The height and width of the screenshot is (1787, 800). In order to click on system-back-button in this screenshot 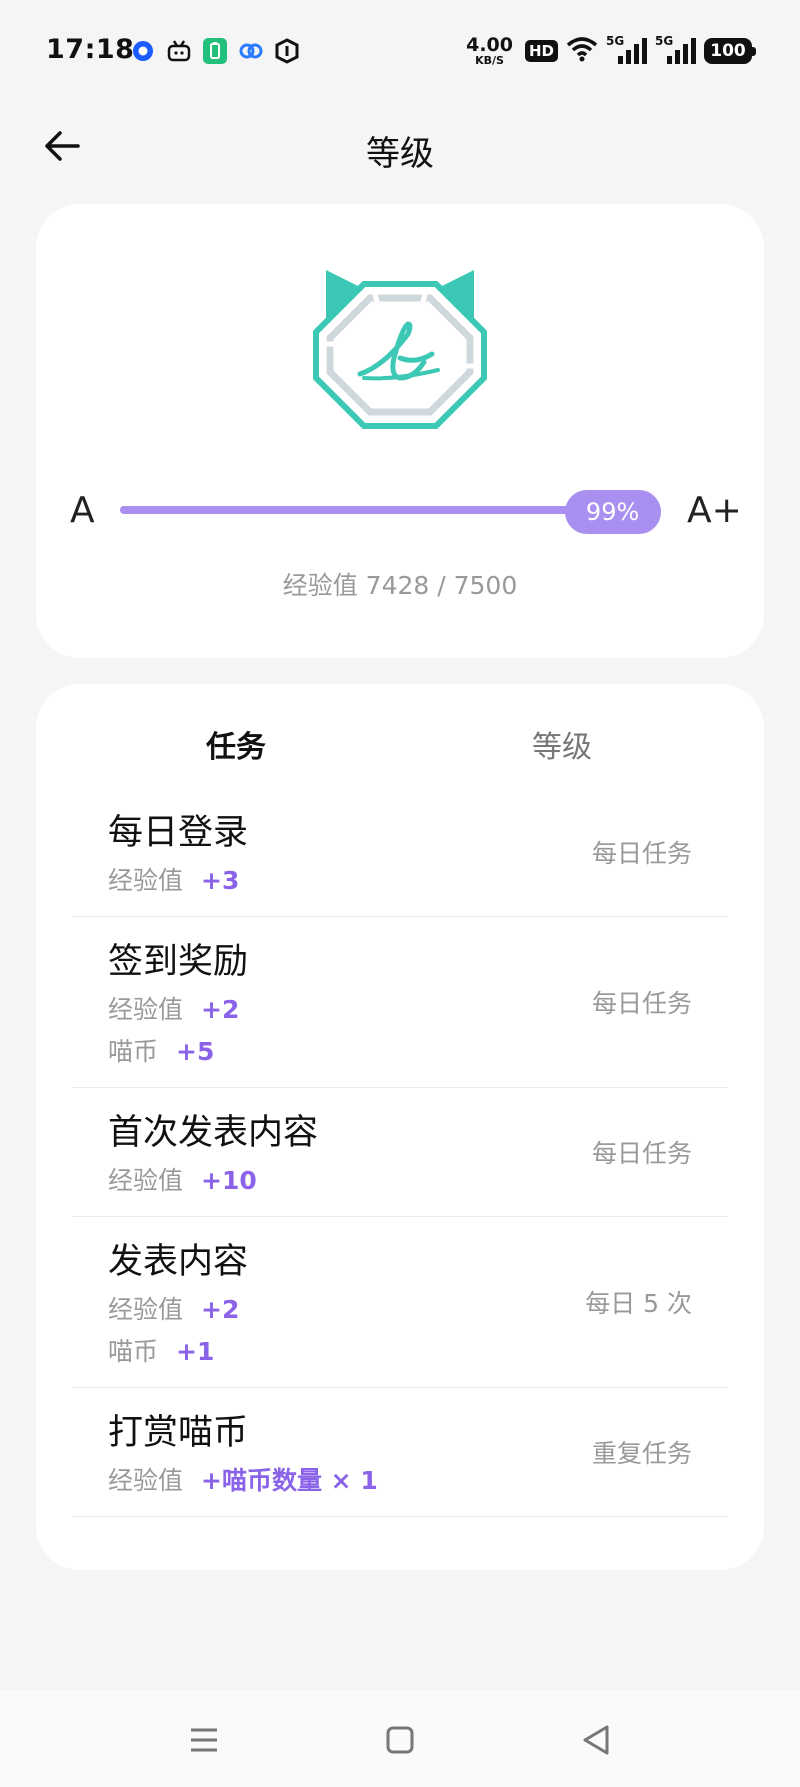, I will do `click(596, 1740)`.